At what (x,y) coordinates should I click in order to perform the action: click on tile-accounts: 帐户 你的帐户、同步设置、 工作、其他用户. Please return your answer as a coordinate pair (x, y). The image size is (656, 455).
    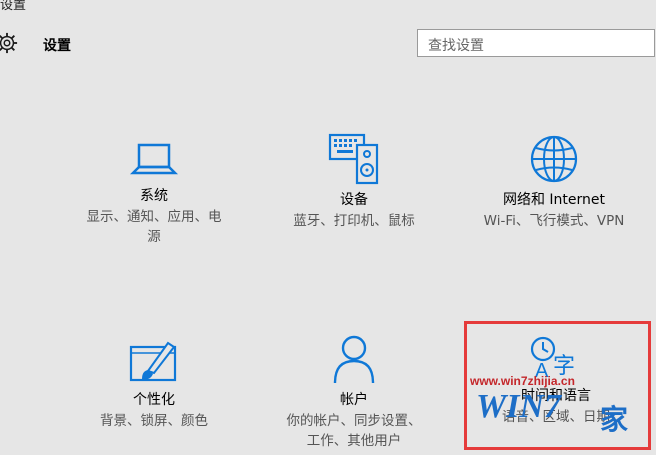
    Looking at the image, I should click on (354, 392).